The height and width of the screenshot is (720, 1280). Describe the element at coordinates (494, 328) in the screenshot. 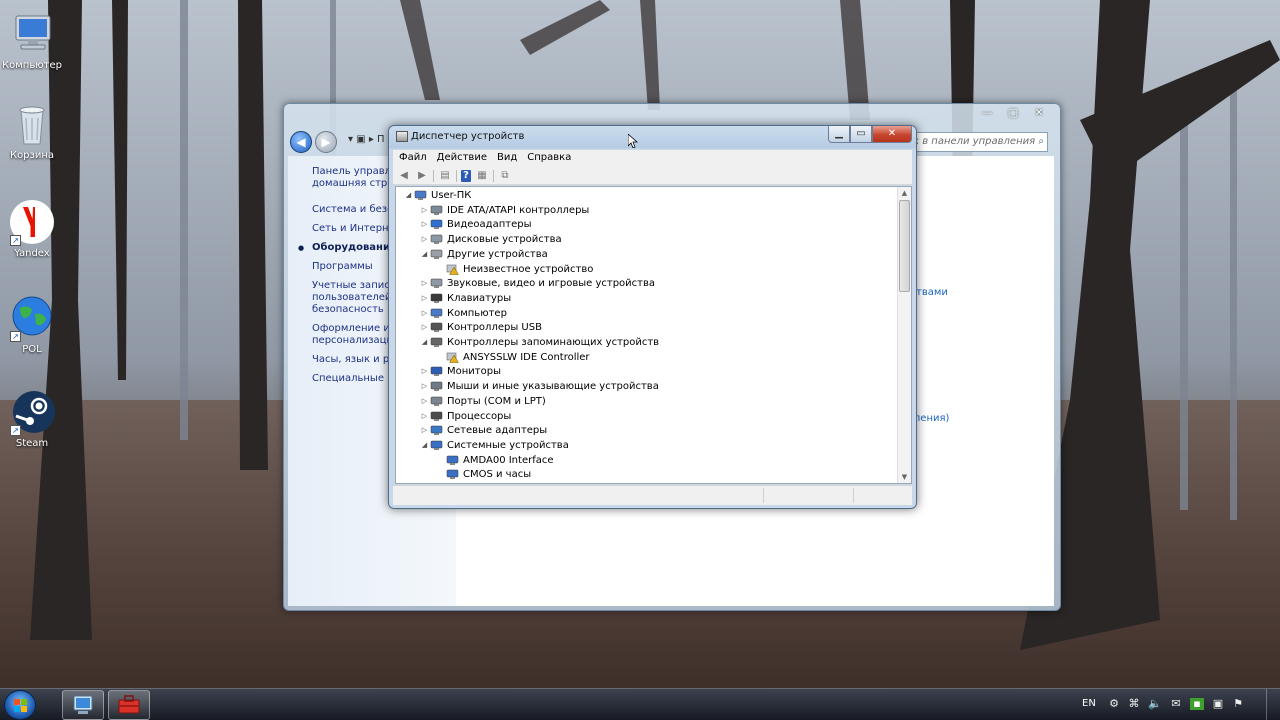

I see `device-tree-label: Контроллеры USB` at that location.